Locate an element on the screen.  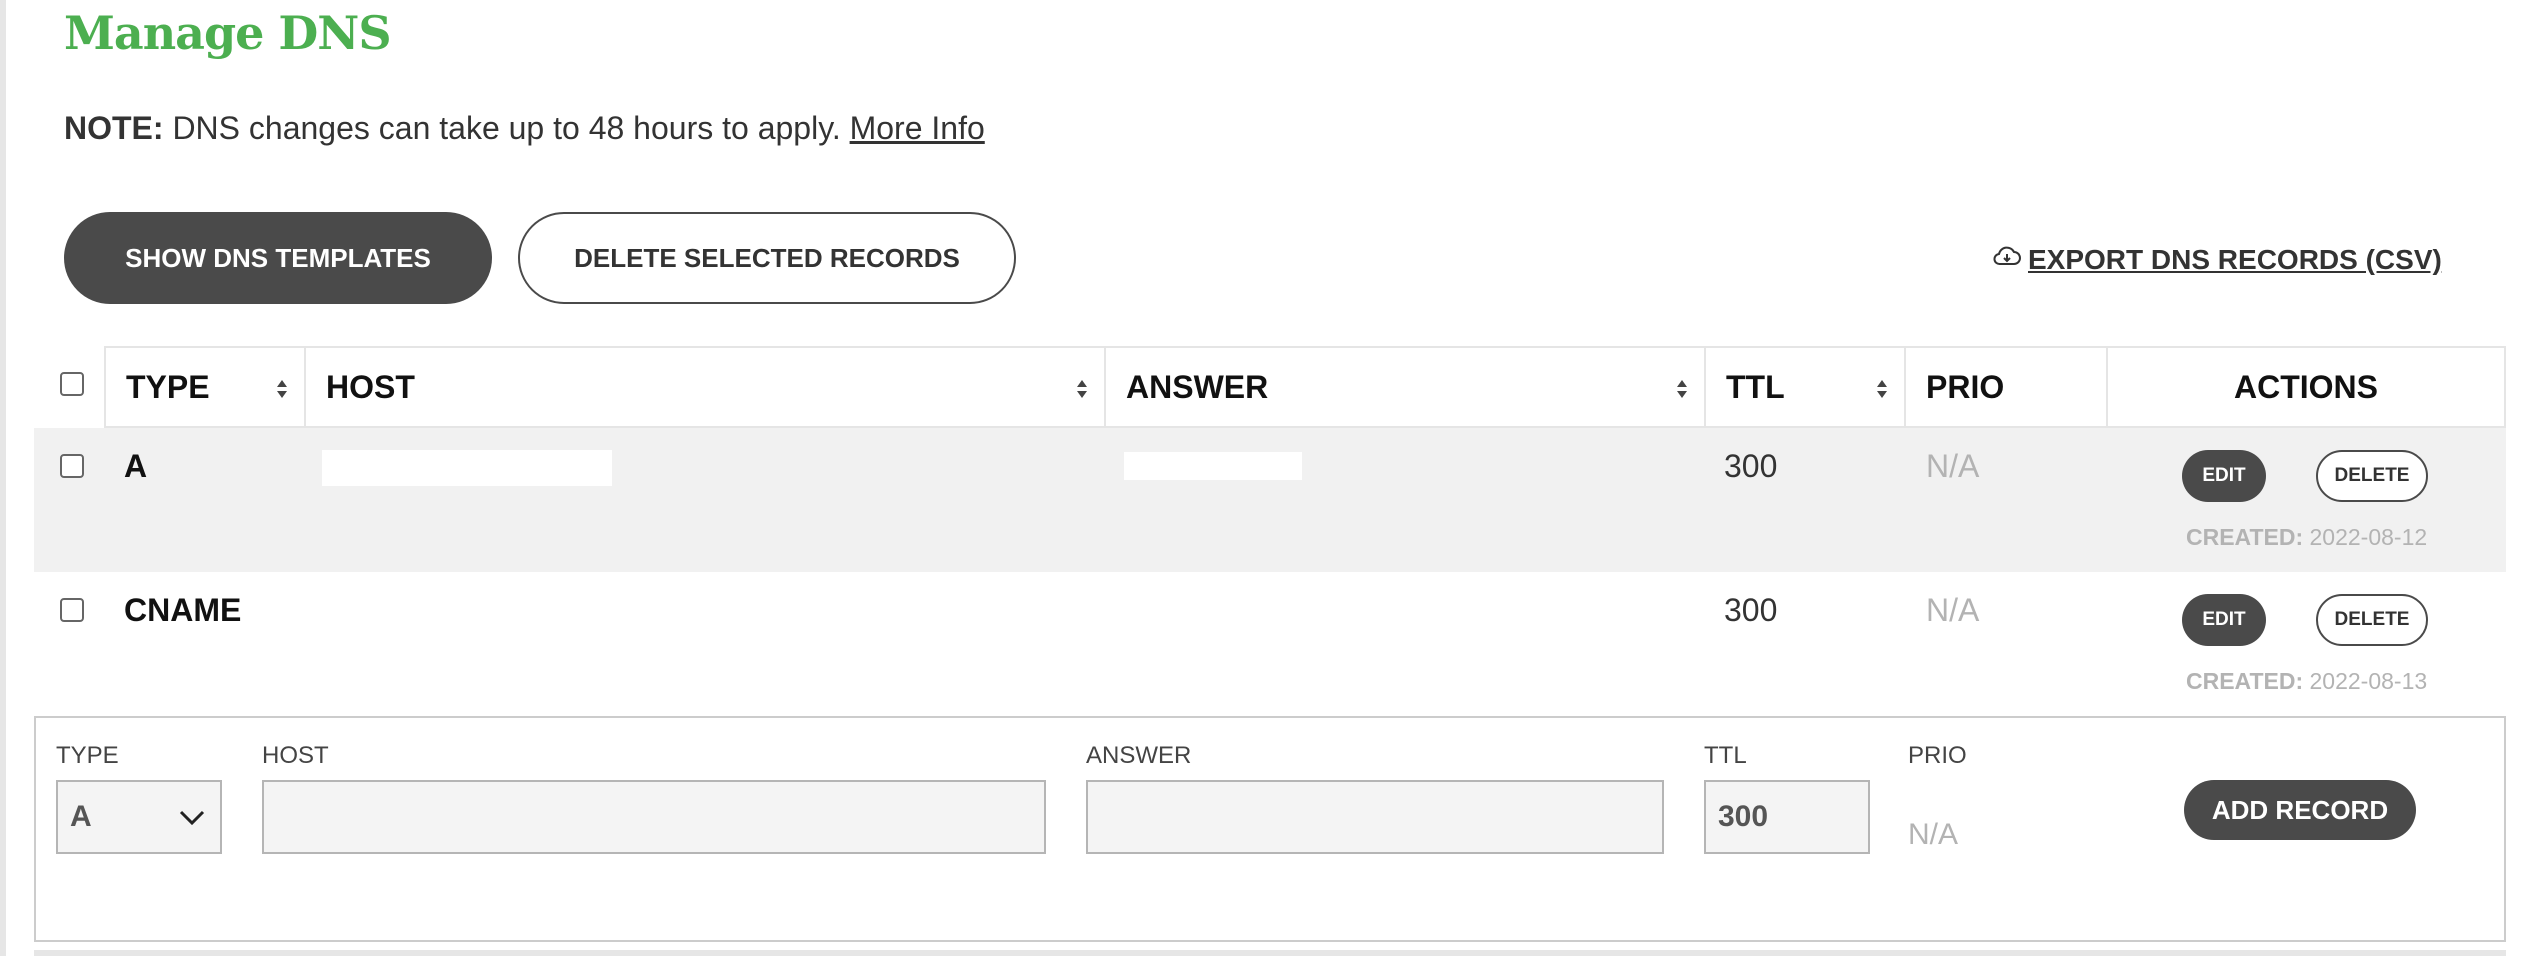
chevron-down-icon is located at coordinates (192, 818).